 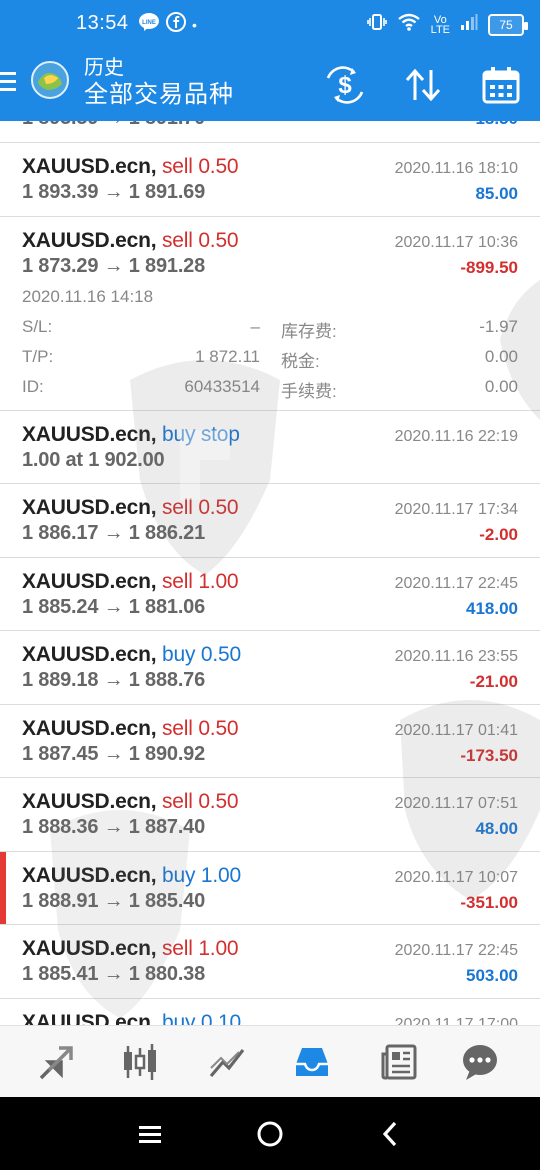 What do you see at coordinates (200, 948) in the screenshot?
I see `trade-side: sell 1.00` at bounding box center [200, 948].